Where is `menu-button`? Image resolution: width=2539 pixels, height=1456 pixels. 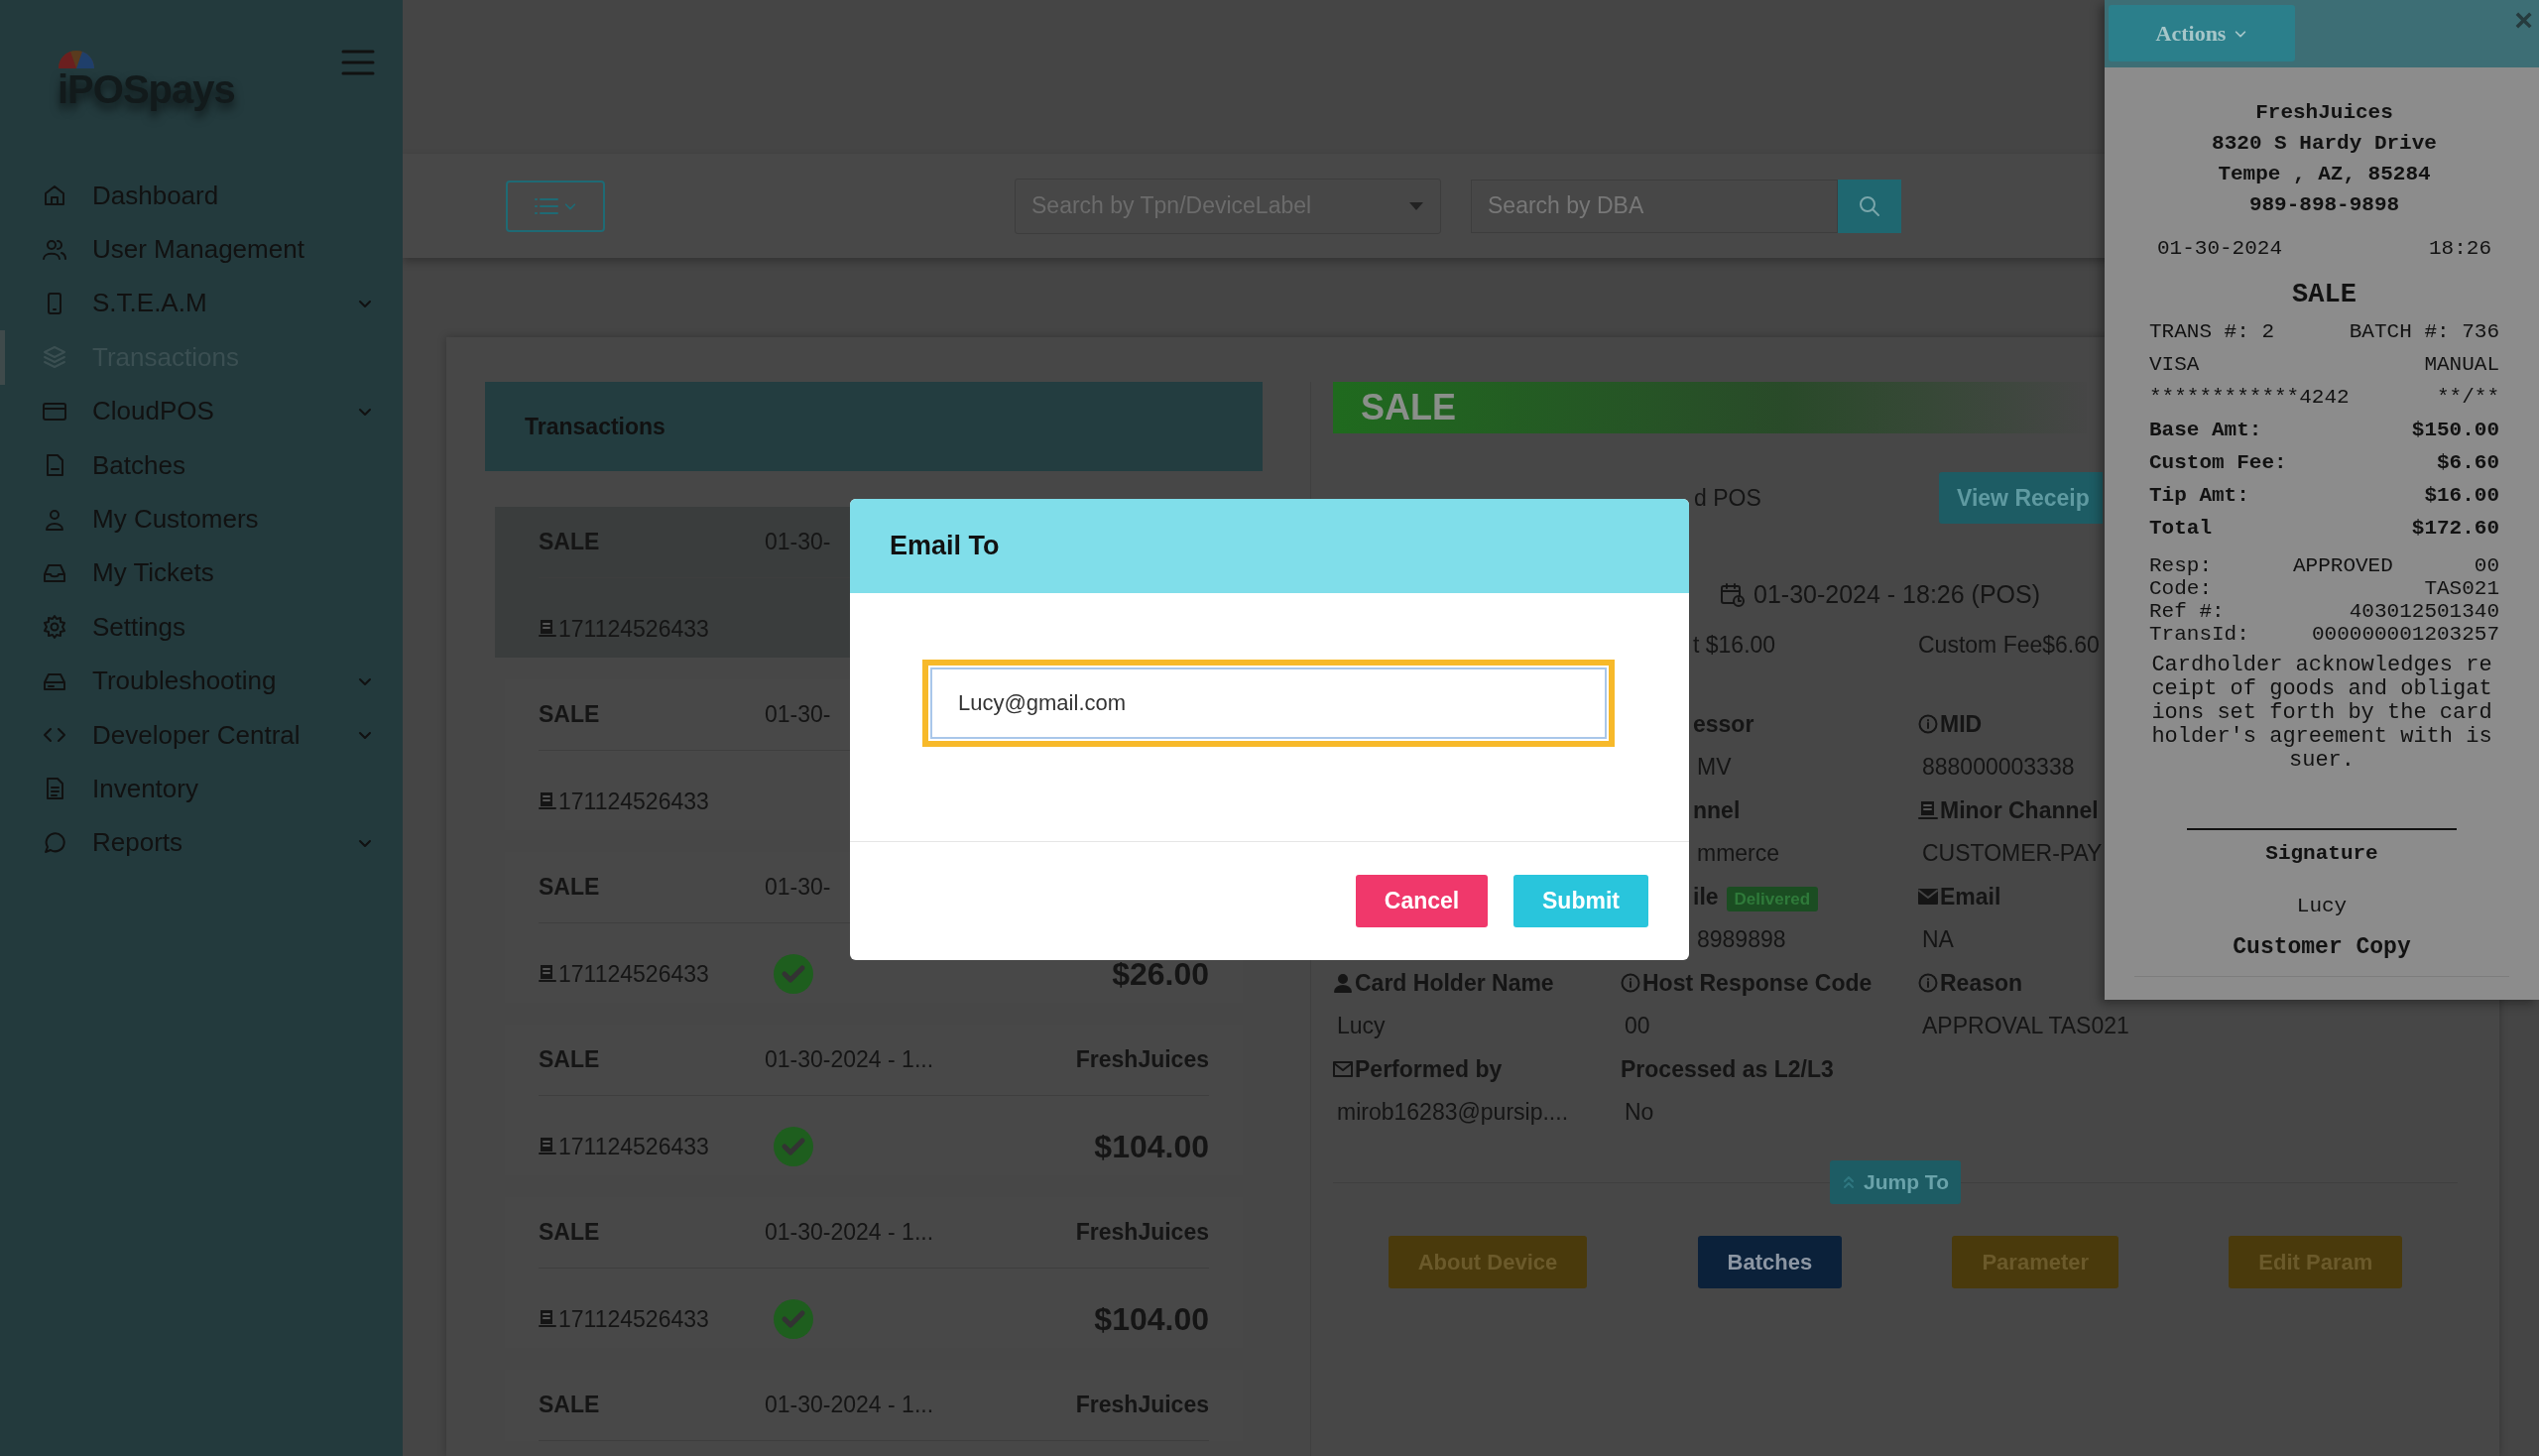 menu-button is located at coordinates (358, 62).